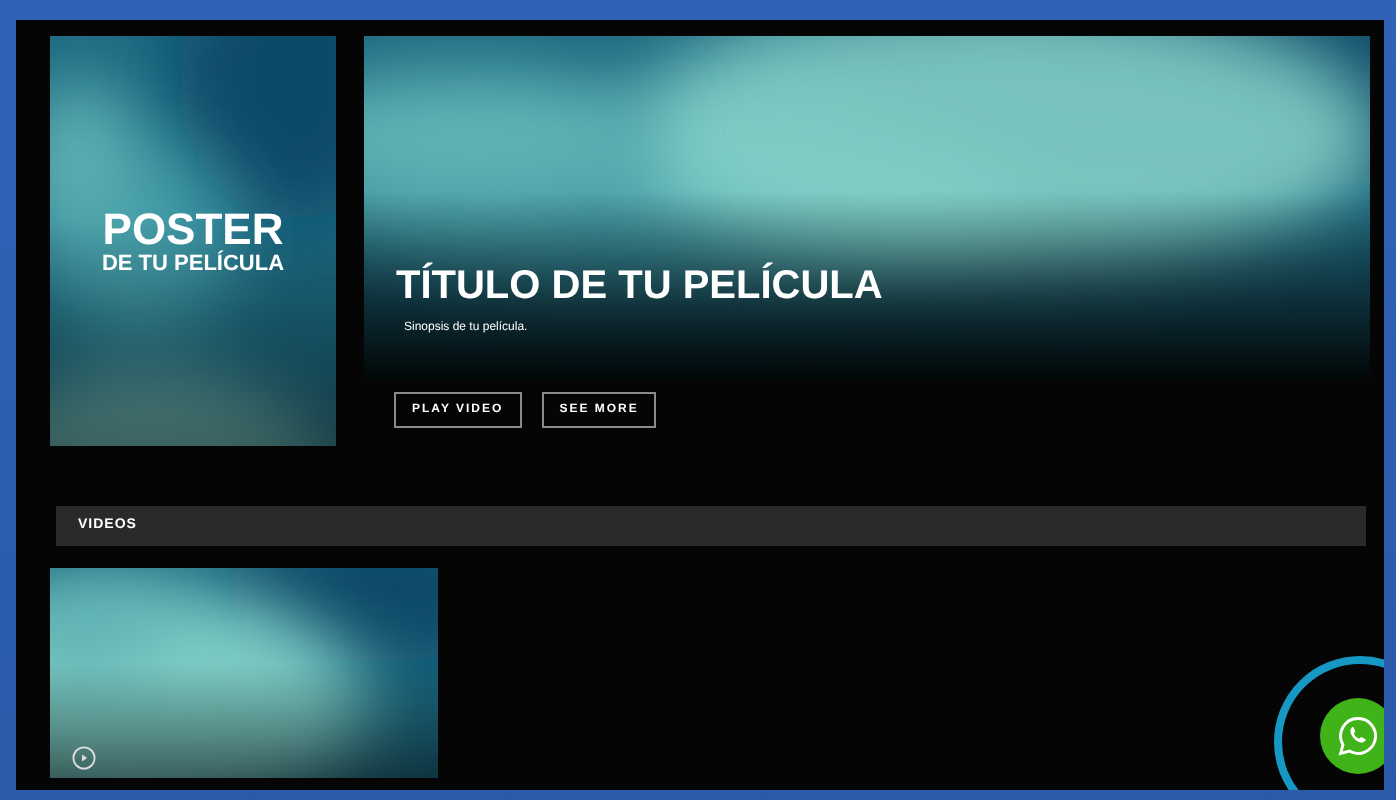 The image size is (1396, 800). I want to click on chat-button, so click(1352, 736).